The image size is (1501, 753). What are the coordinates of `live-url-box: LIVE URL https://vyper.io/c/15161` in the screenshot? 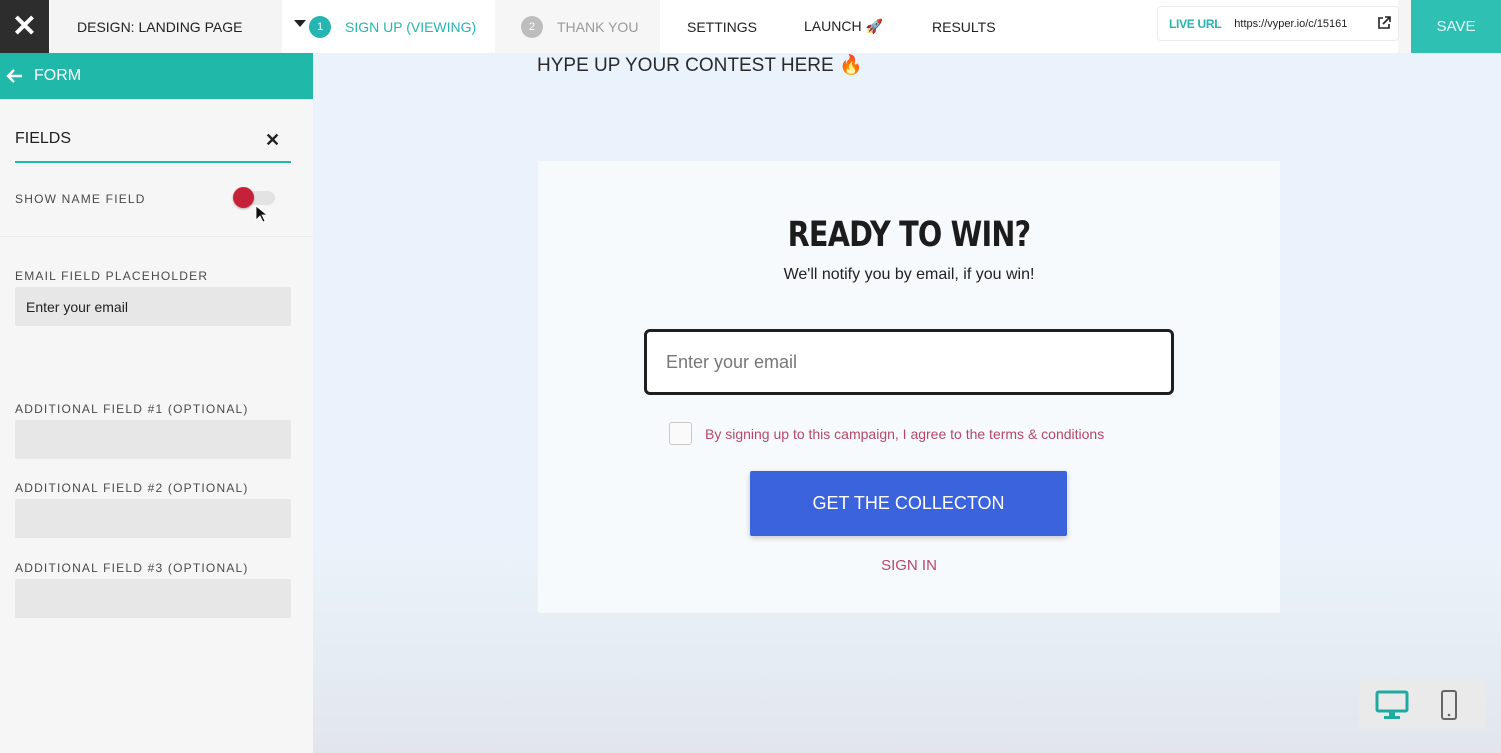 It's located at (1278, 23).